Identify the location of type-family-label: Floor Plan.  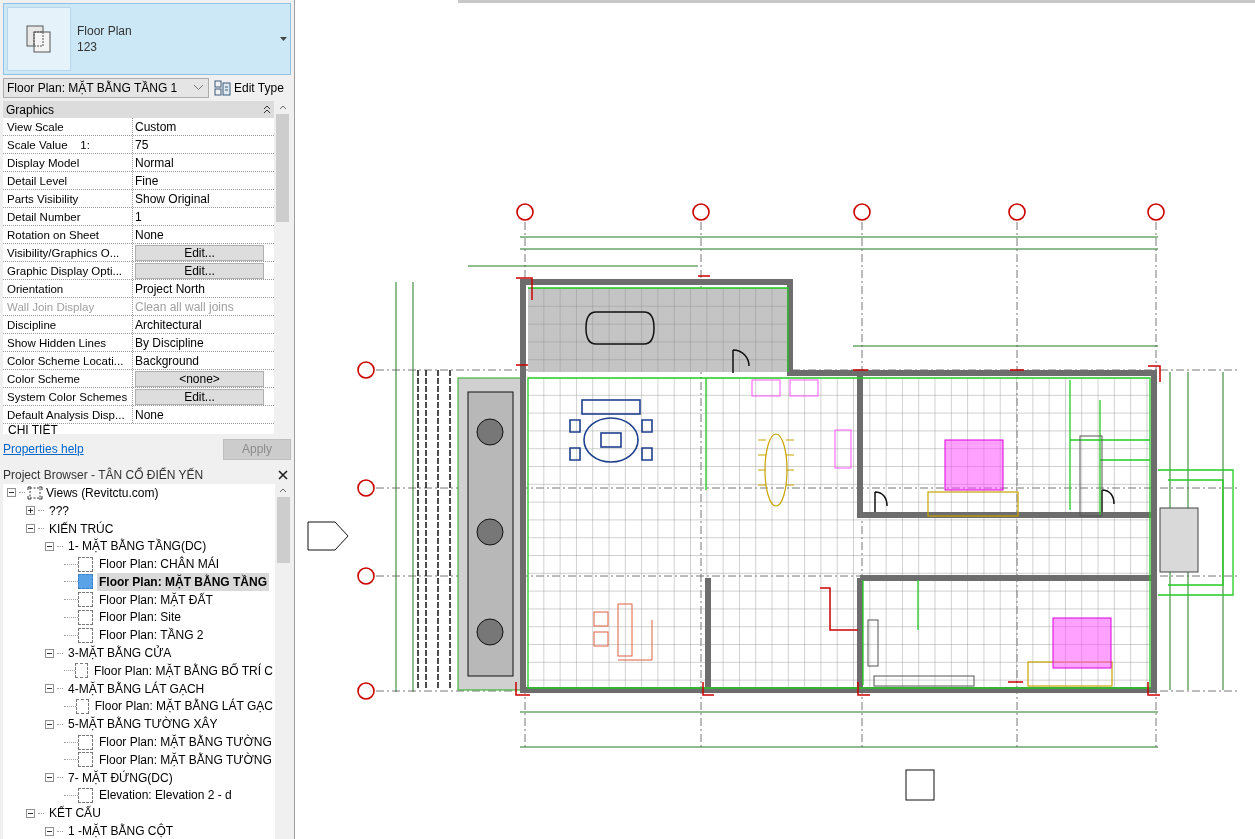
(104, 31).